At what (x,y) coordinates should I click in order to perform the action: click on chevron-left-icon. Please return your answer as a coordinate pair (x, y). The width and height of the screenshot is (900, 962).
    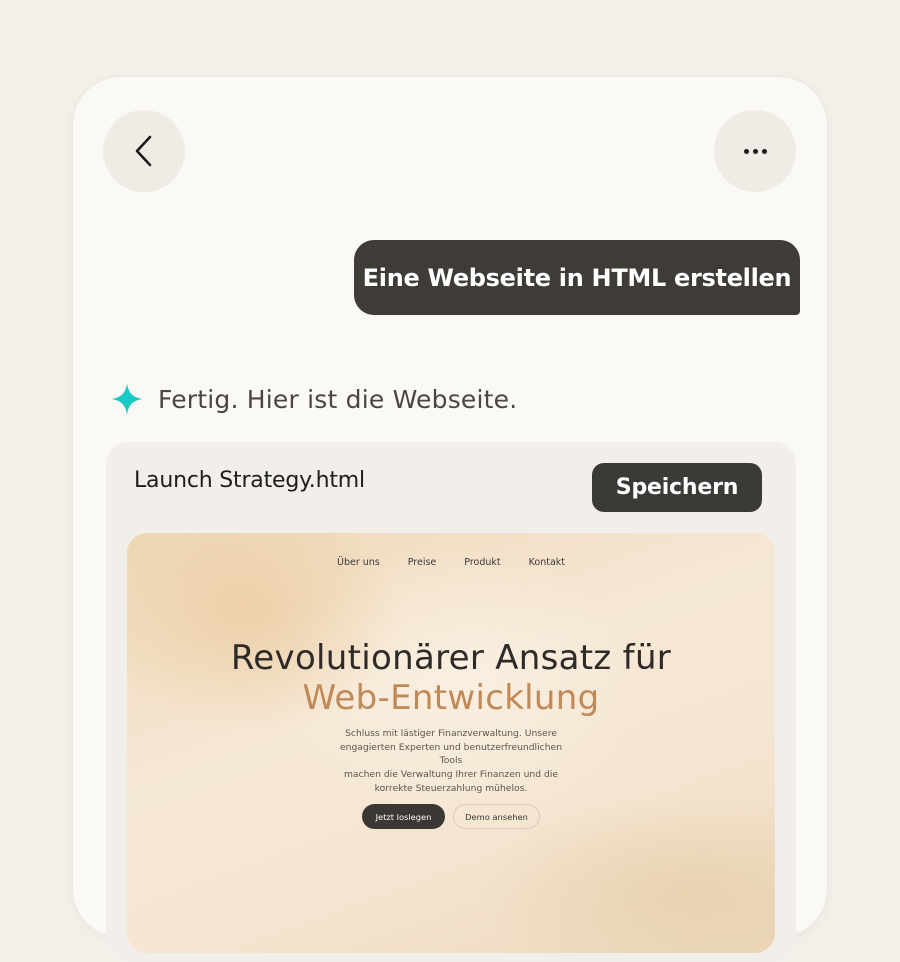
    Looking at the image, I should click on (143, 151).